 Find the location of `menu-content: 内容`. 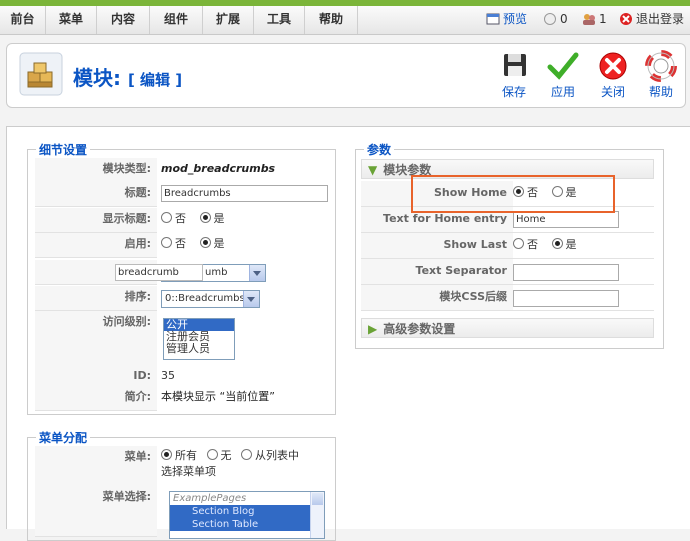

menu-content: 内容 is located at coordinates (123, 20).